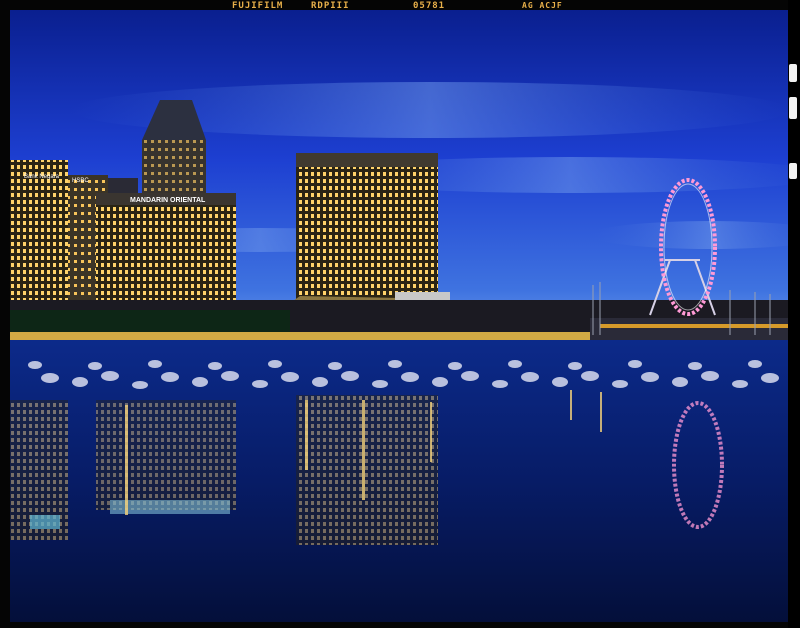 This screenshot has height=628, width=800. What do you see at coordinates (367, 228) in the screenshot?
I see `building-central` at bounding box center [367, 228].